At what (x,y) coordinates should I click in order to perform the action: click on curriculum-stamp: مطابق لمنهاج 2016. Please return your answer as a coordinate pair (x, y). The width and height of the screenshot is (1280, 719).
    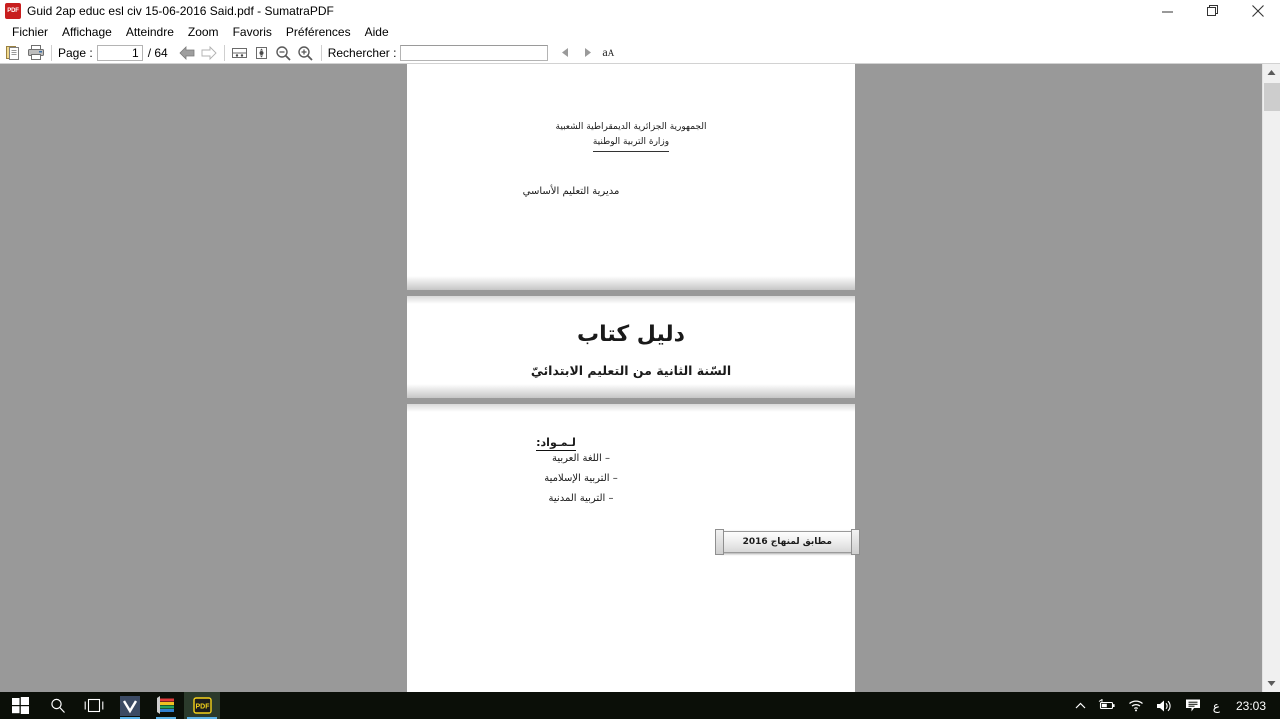
    Looking at the image, I should click on (787, 542).